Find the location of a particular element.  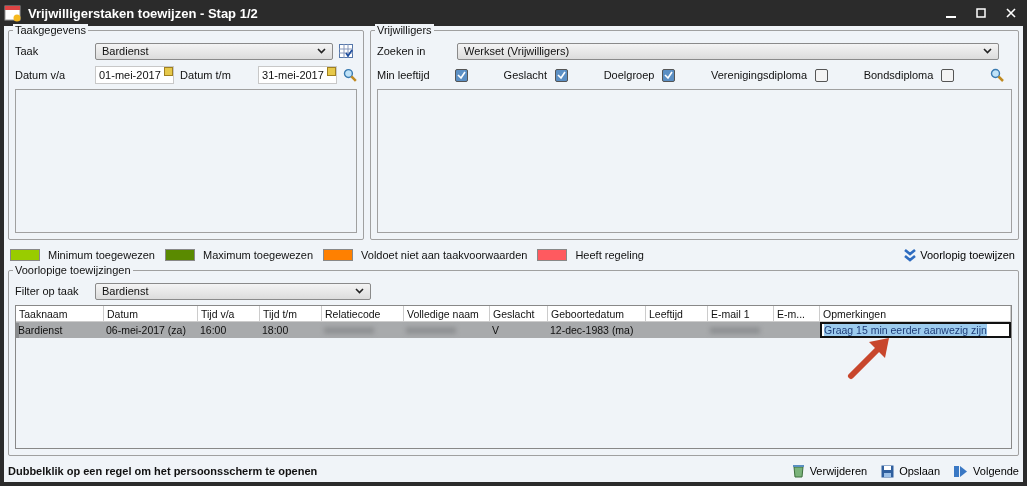

column-header: Leeftijd is located at coordinates (677, 314).